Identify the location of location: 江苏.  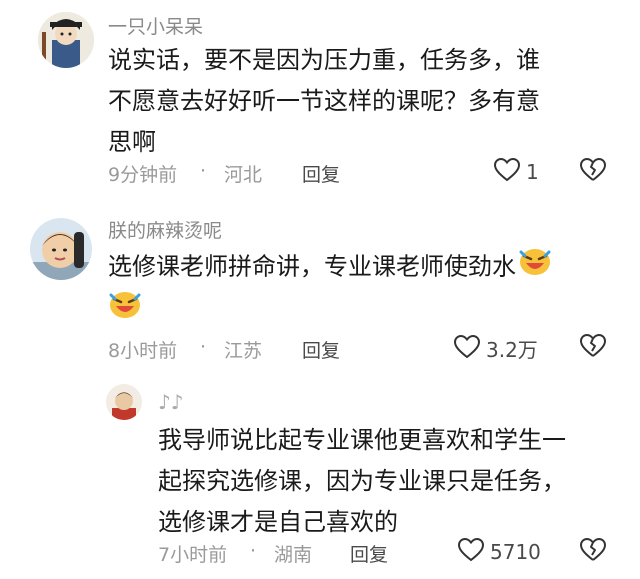
(243, 351).